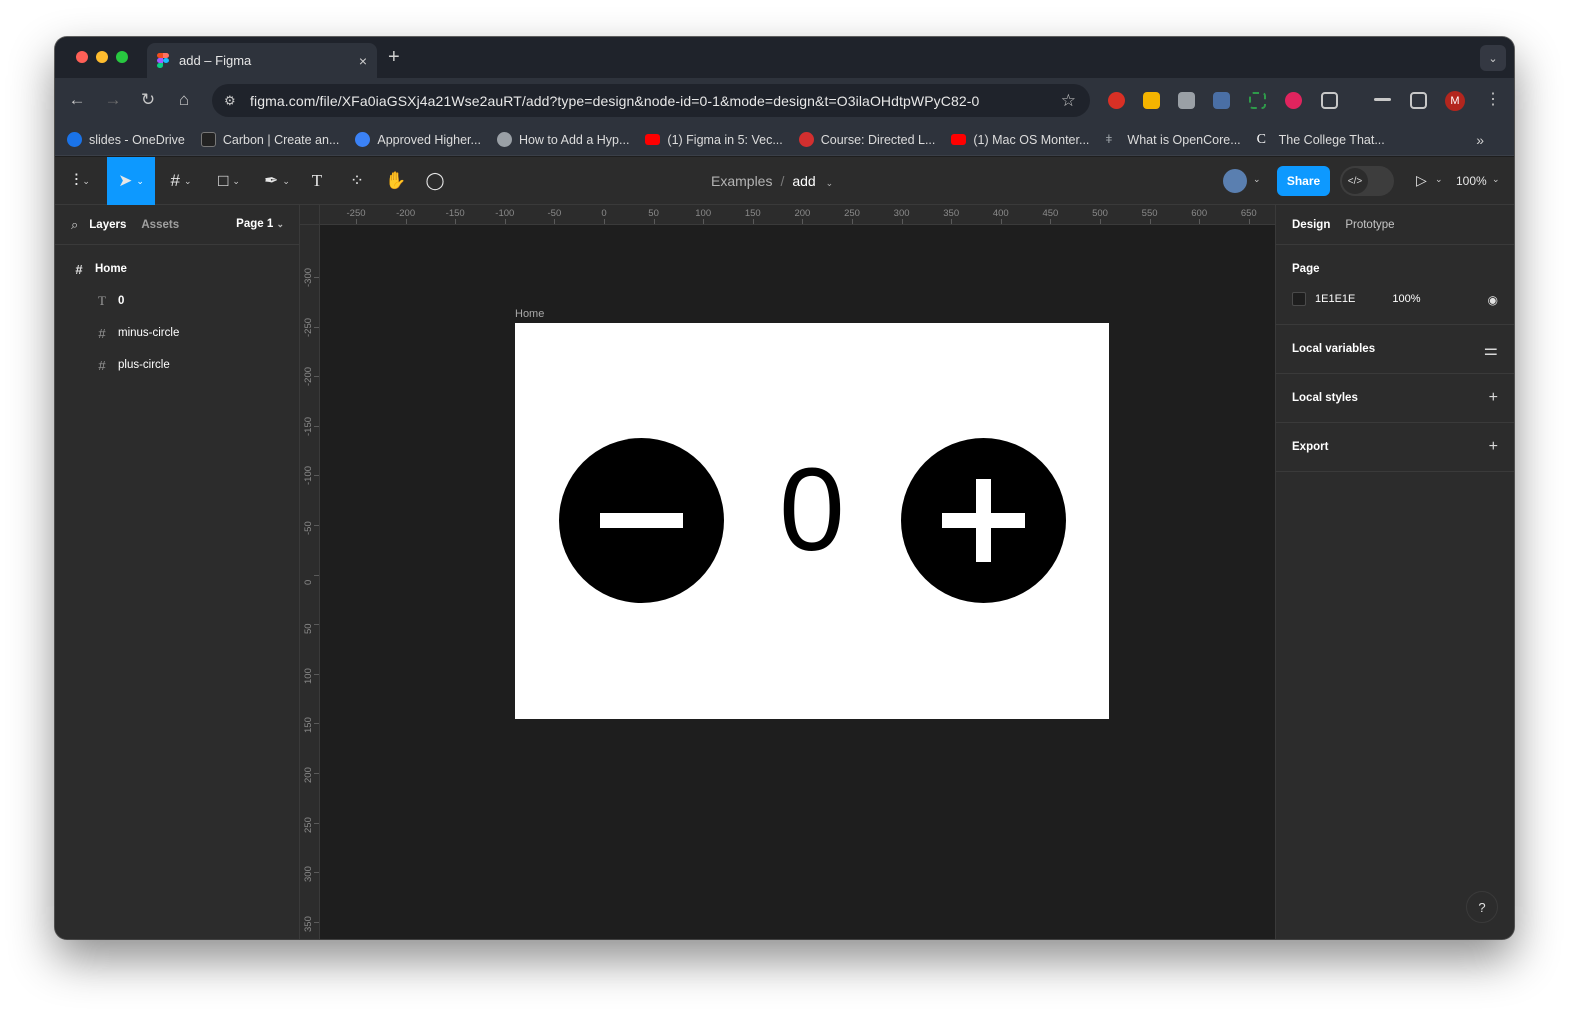 This screenshot has height=1022, width=1583. Describe the element at coordinates (160, 225) in the screenshot. I see `tab-assets: Assets` at that location.